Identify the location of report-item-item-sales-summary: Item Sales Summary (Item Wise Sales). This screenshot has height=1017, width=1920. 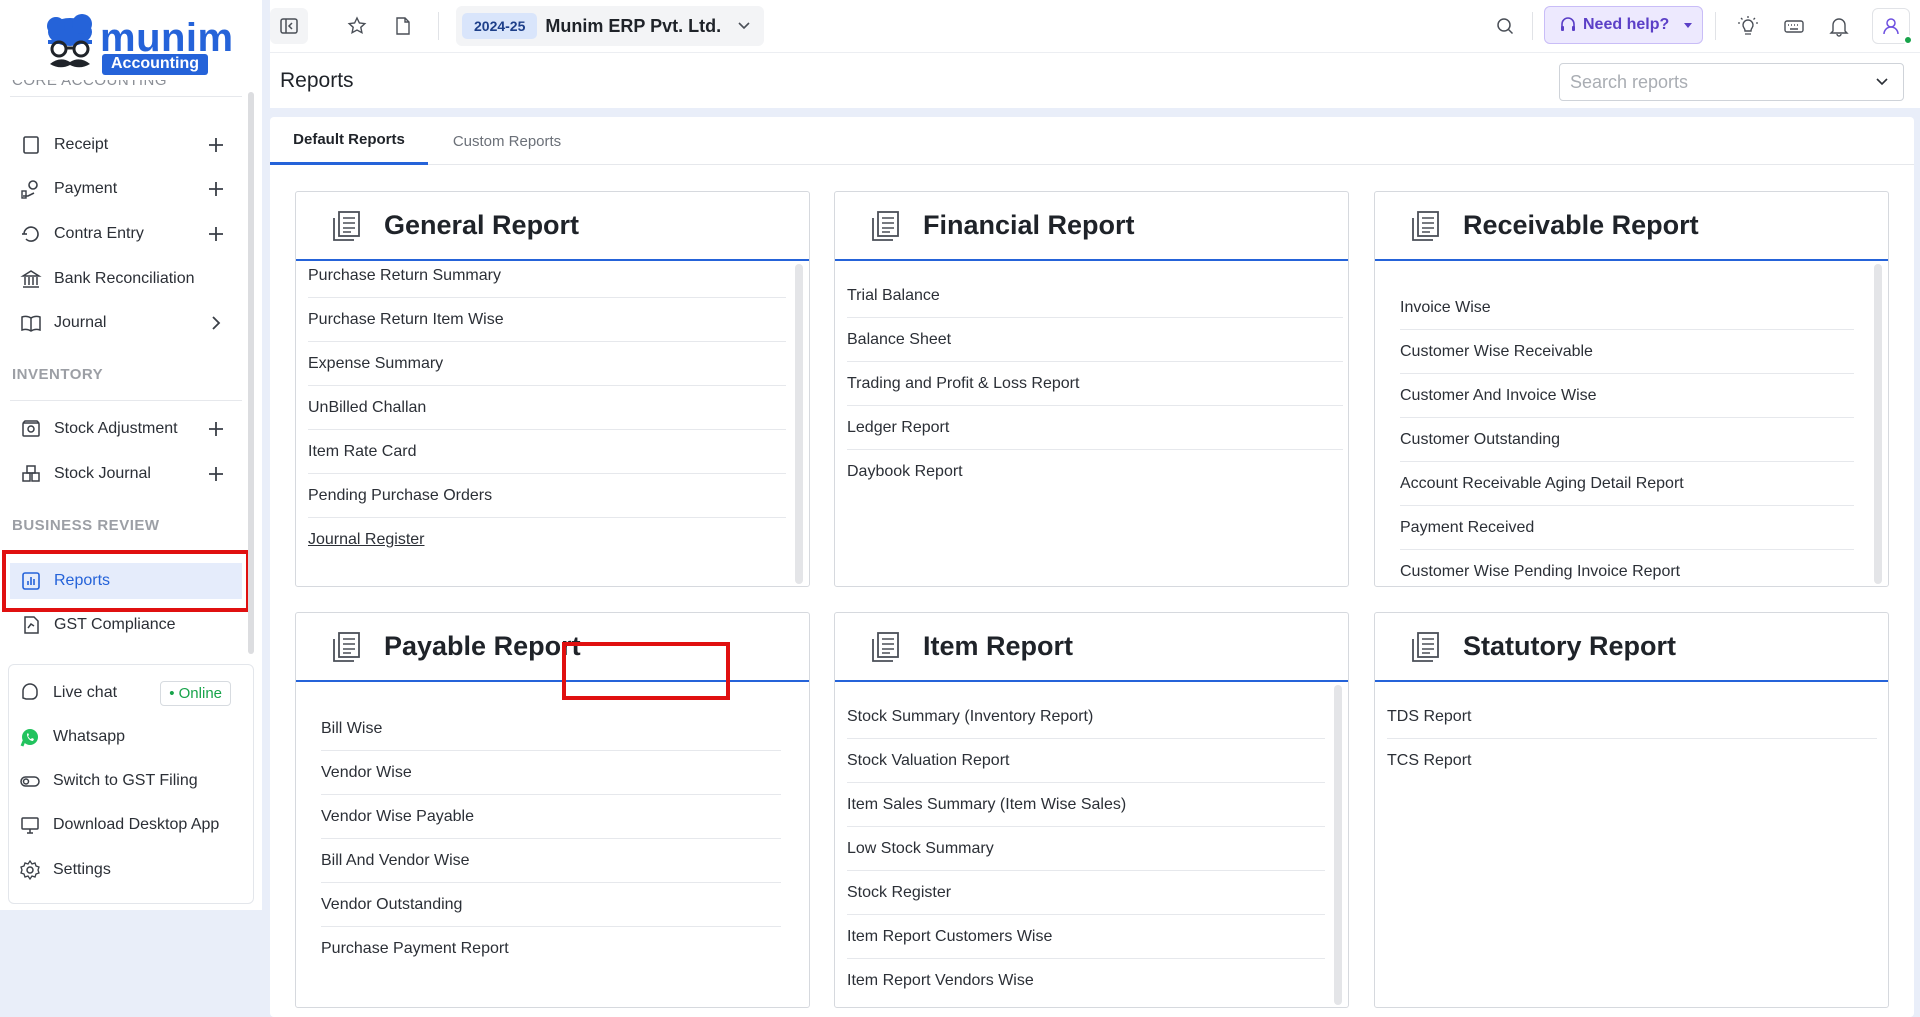
(1086, 805).